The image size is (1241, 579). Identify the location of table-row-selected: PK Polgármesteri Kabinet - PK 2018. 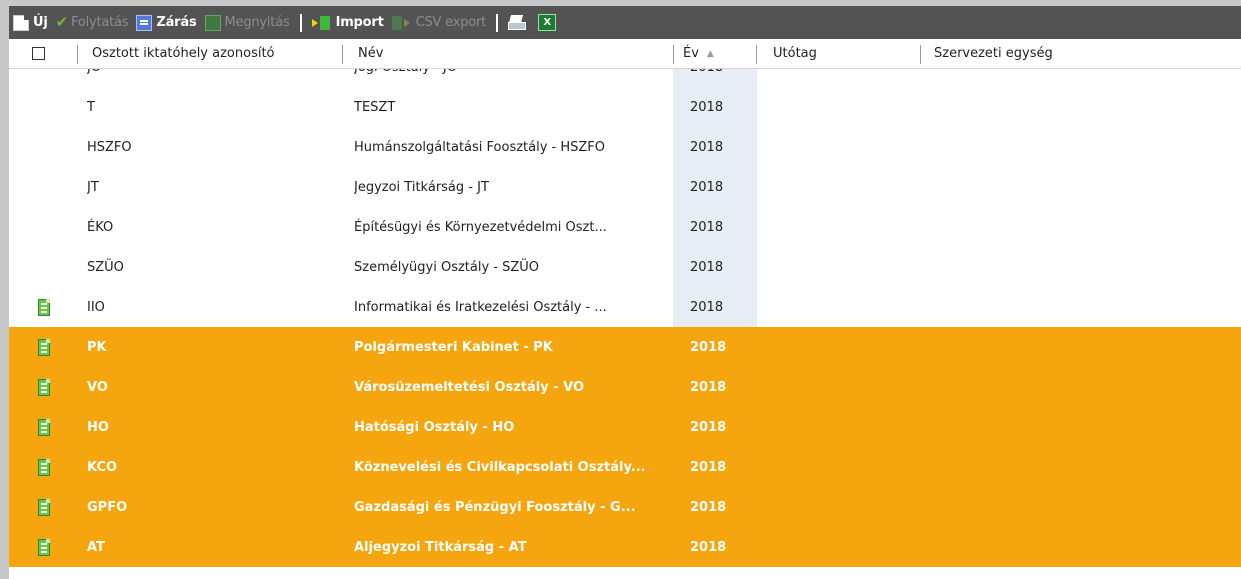
(625, 347).